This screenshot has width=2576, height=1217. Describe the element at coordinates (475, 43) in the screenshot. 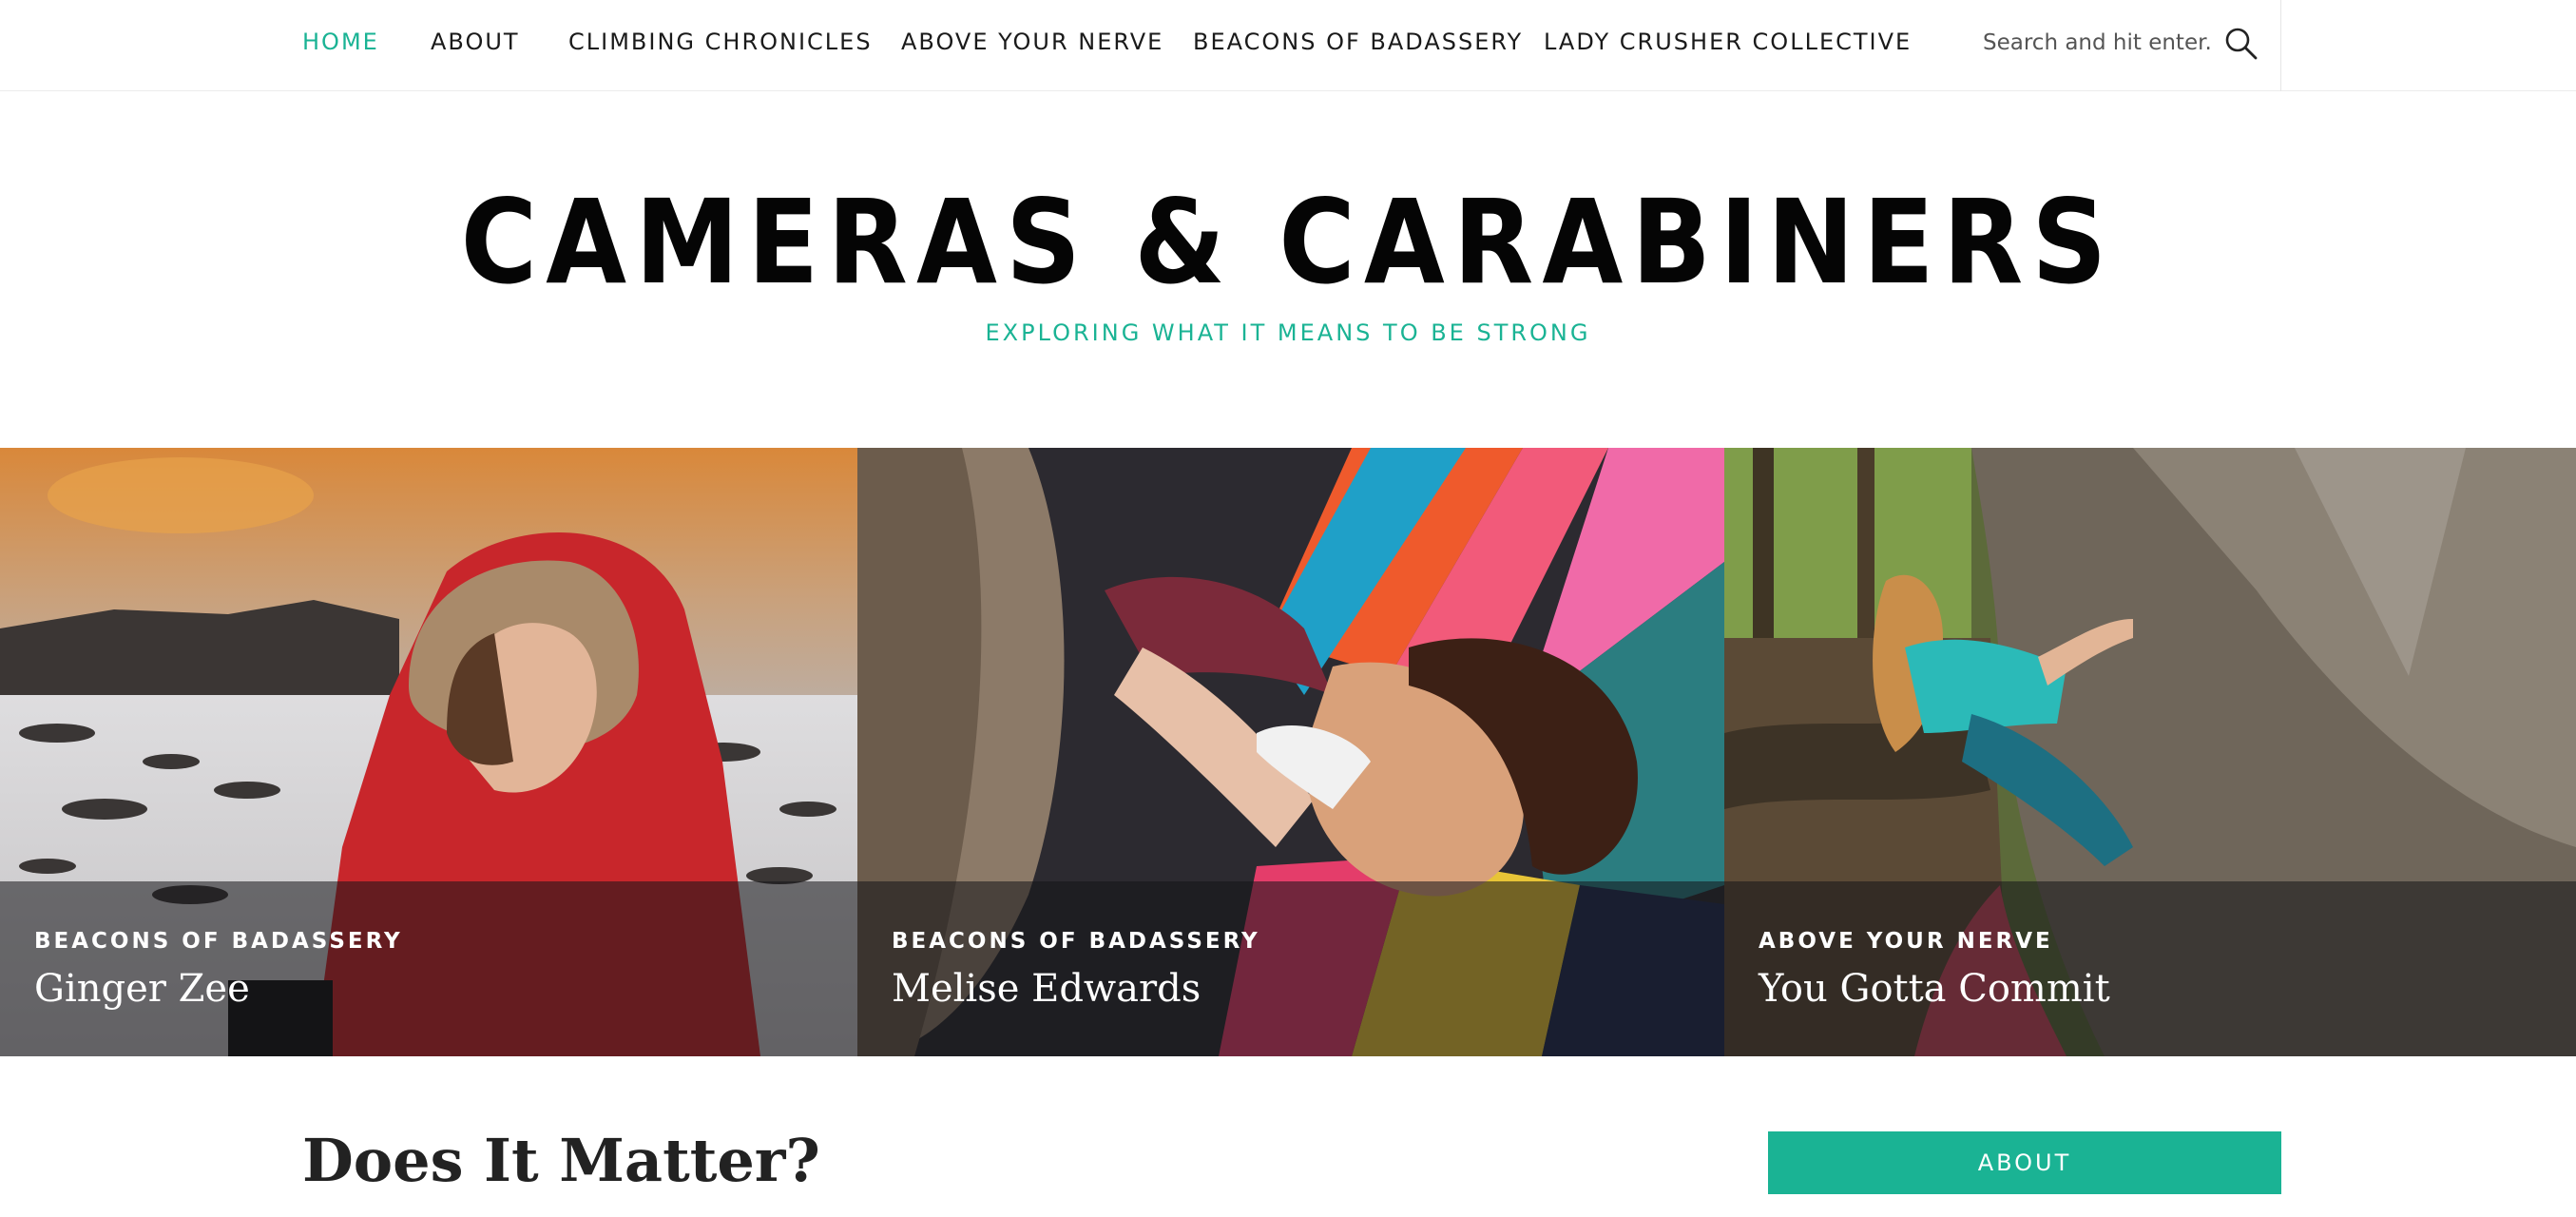

I see `nav-item-about: ABOUT` at that location.